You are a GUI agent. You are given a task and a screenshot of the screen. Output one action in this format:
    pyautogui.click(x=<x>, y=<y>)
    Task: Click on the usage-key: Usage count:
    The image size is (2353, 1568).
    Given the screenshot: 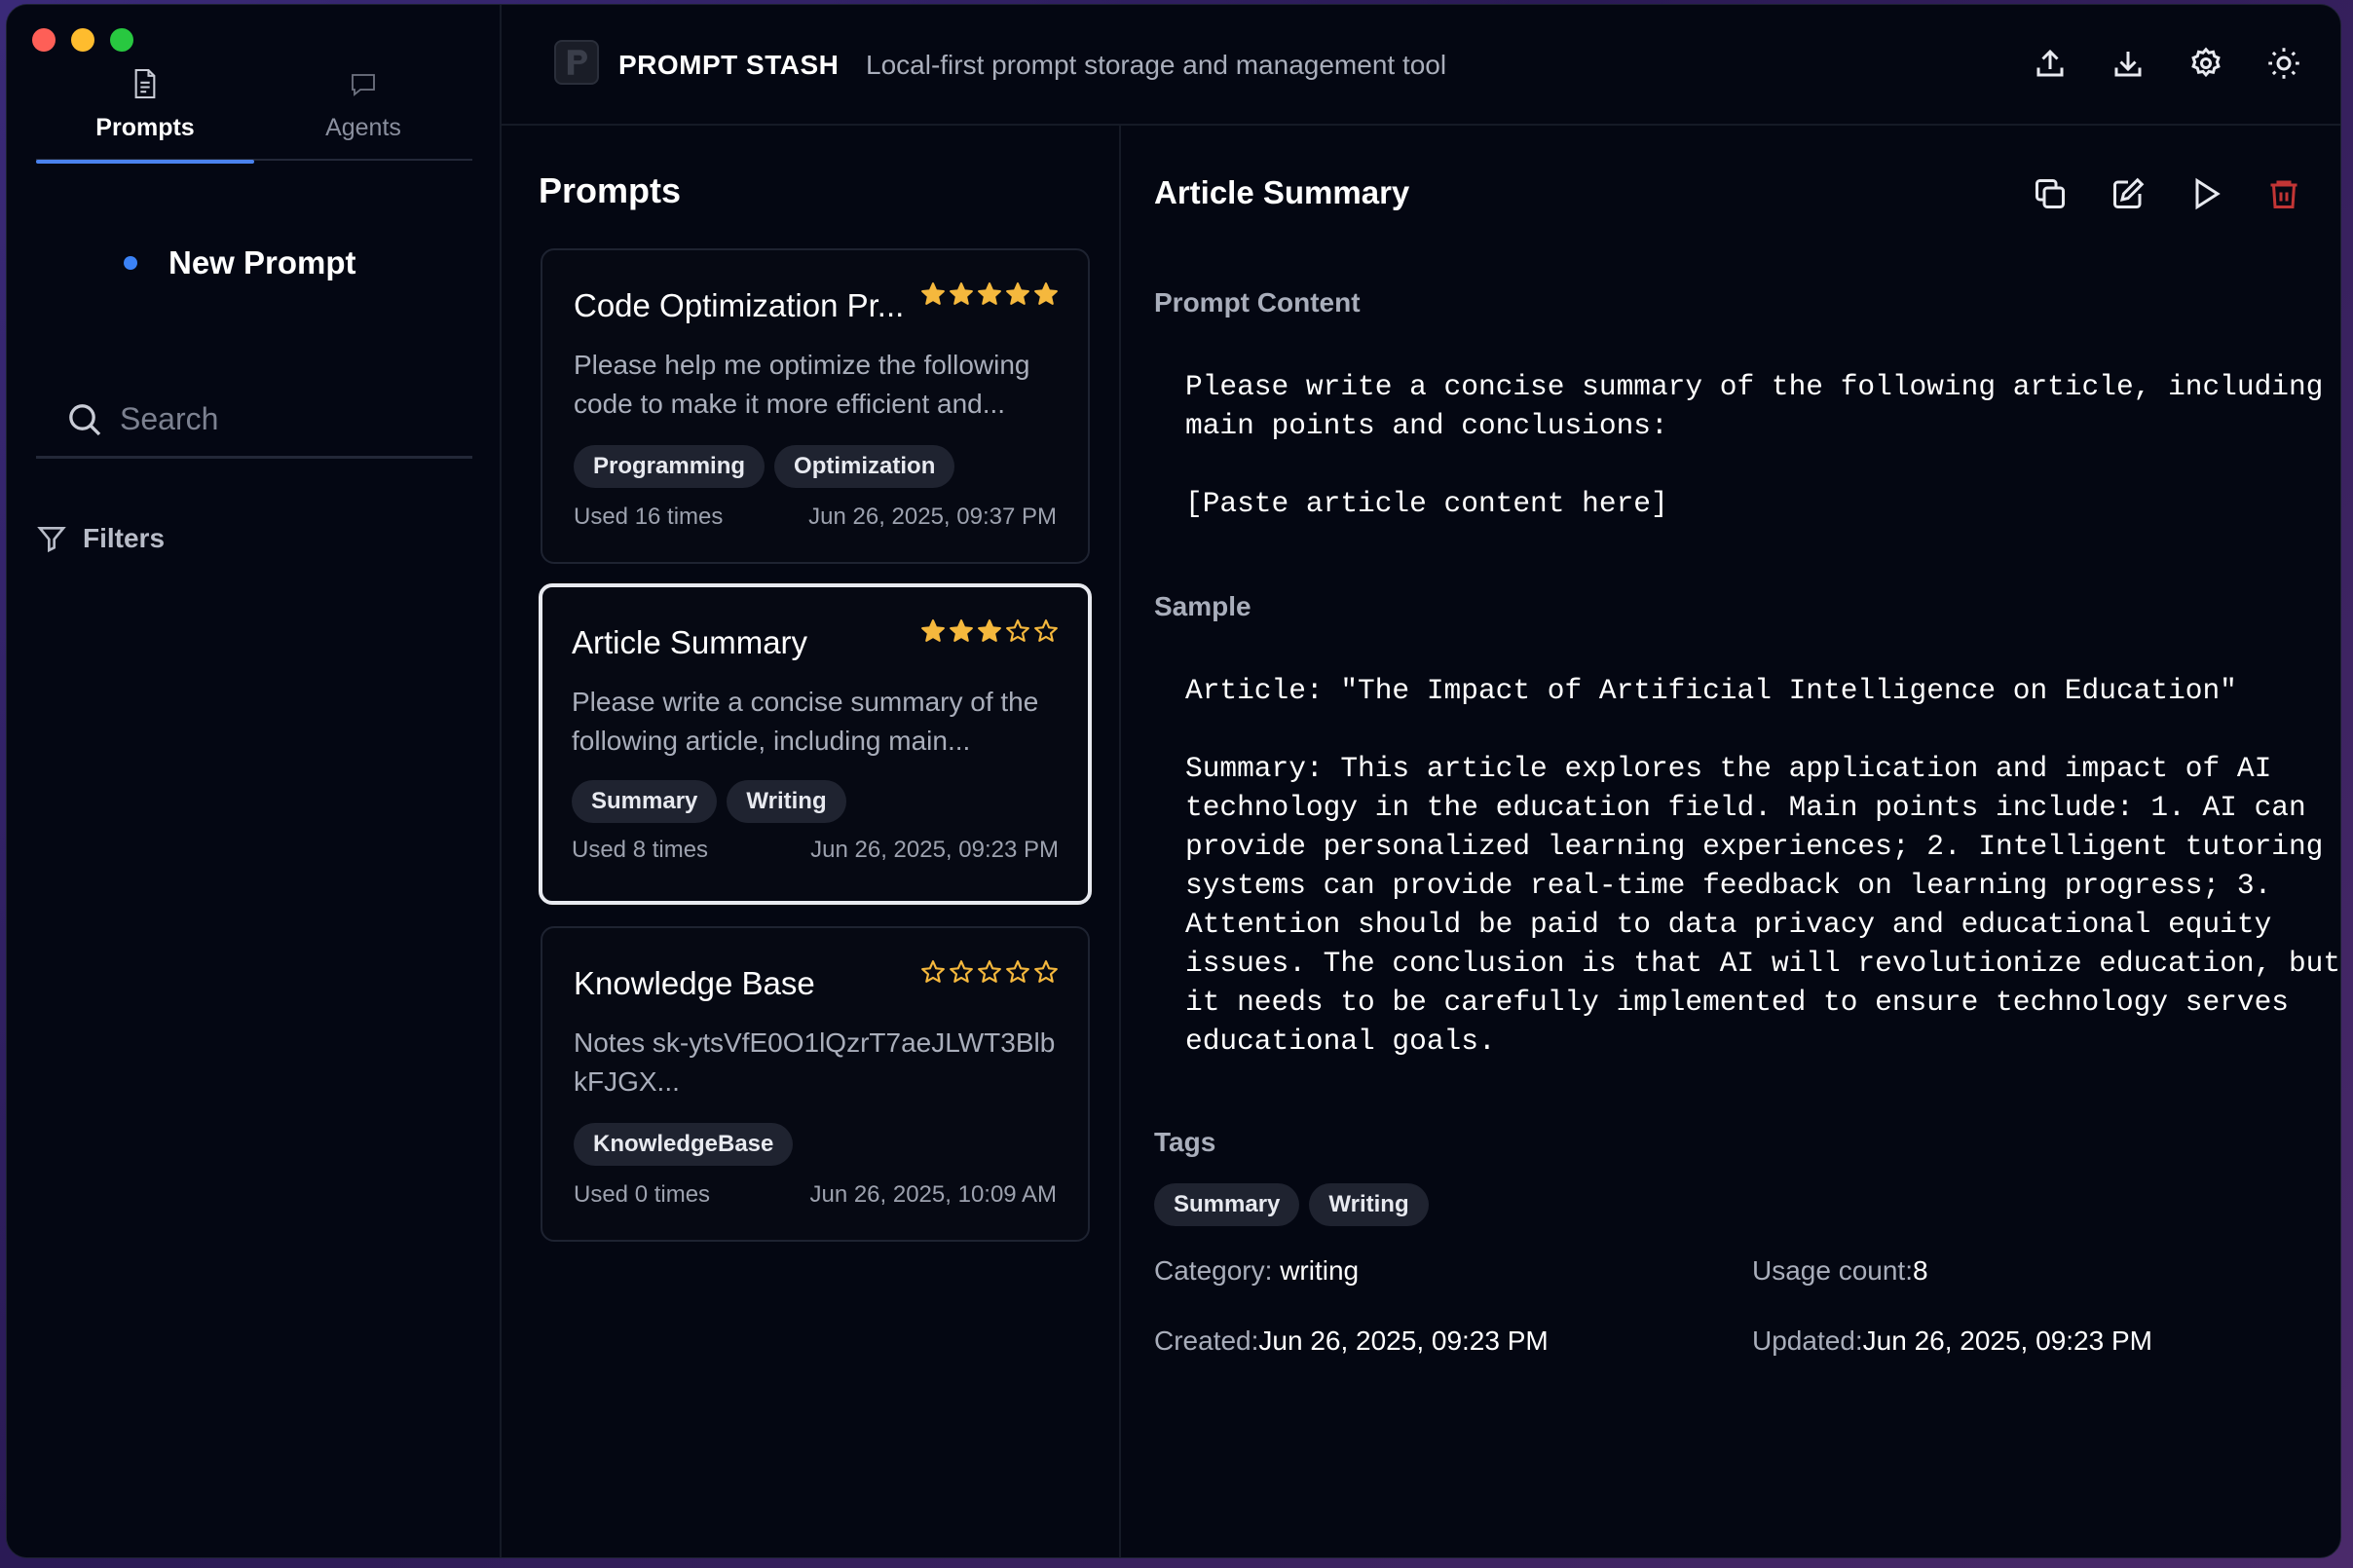 What is the action you would take?
    pyautogui.click(x=1833, y=1270)
    